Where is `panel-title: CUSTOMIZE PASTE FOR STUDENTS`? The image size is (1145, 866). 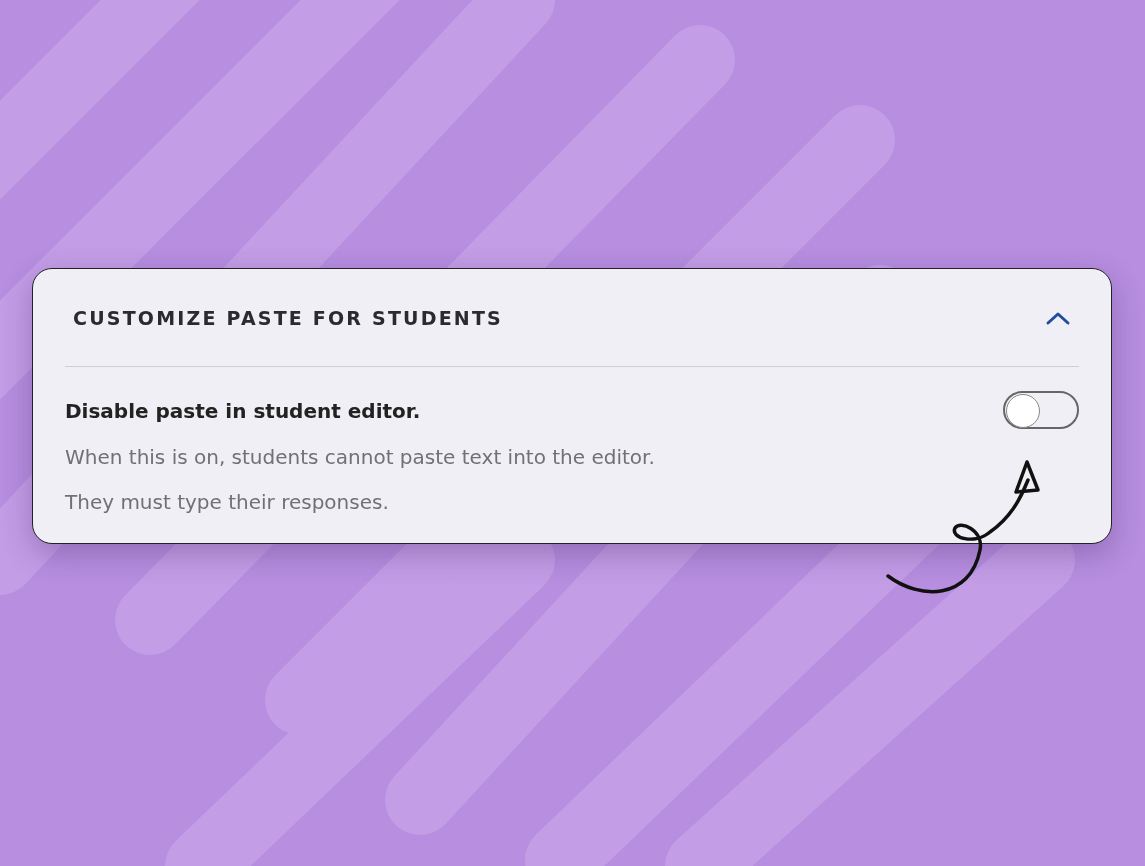 panel-title: CUSTOMIZE PASTE FOR STUDENTS is located at coordinates (288, 317).